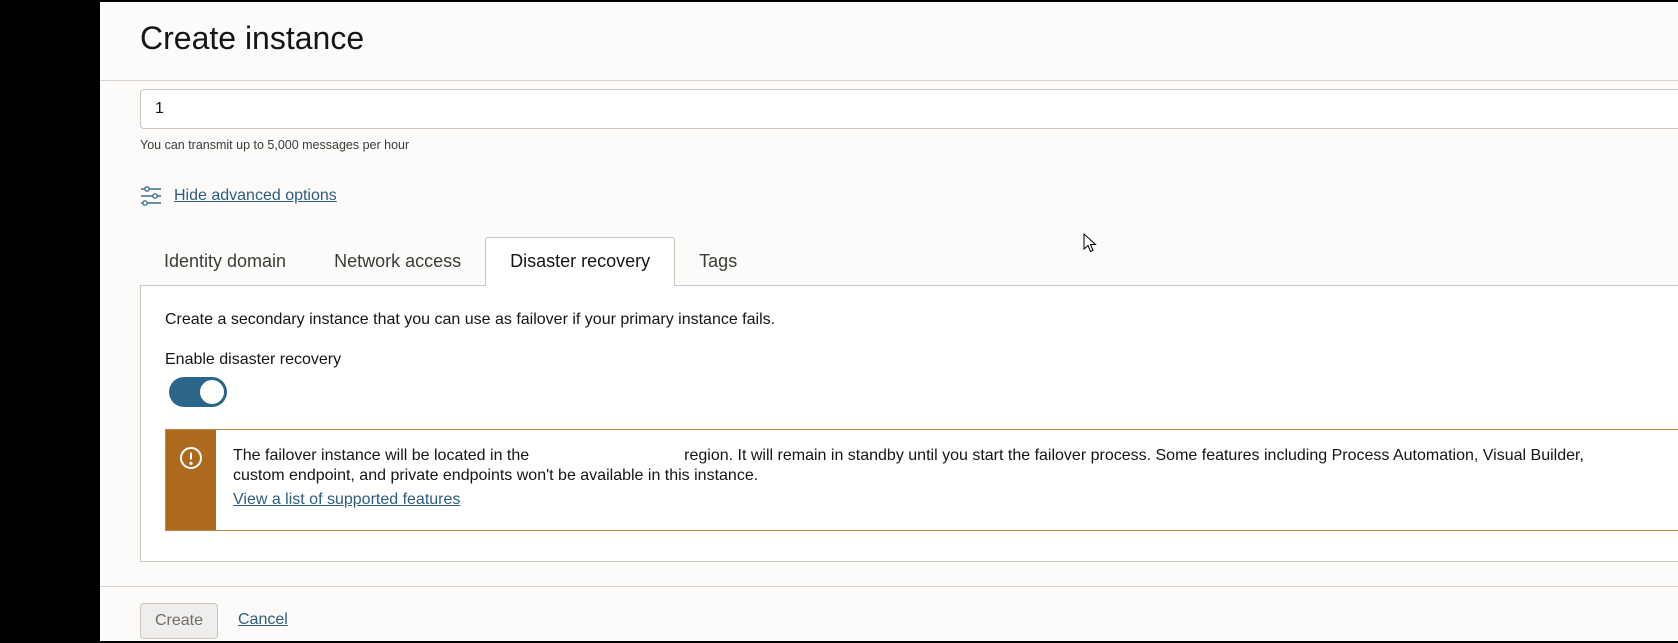  I want to click on message-count-input, so click(909, 109).